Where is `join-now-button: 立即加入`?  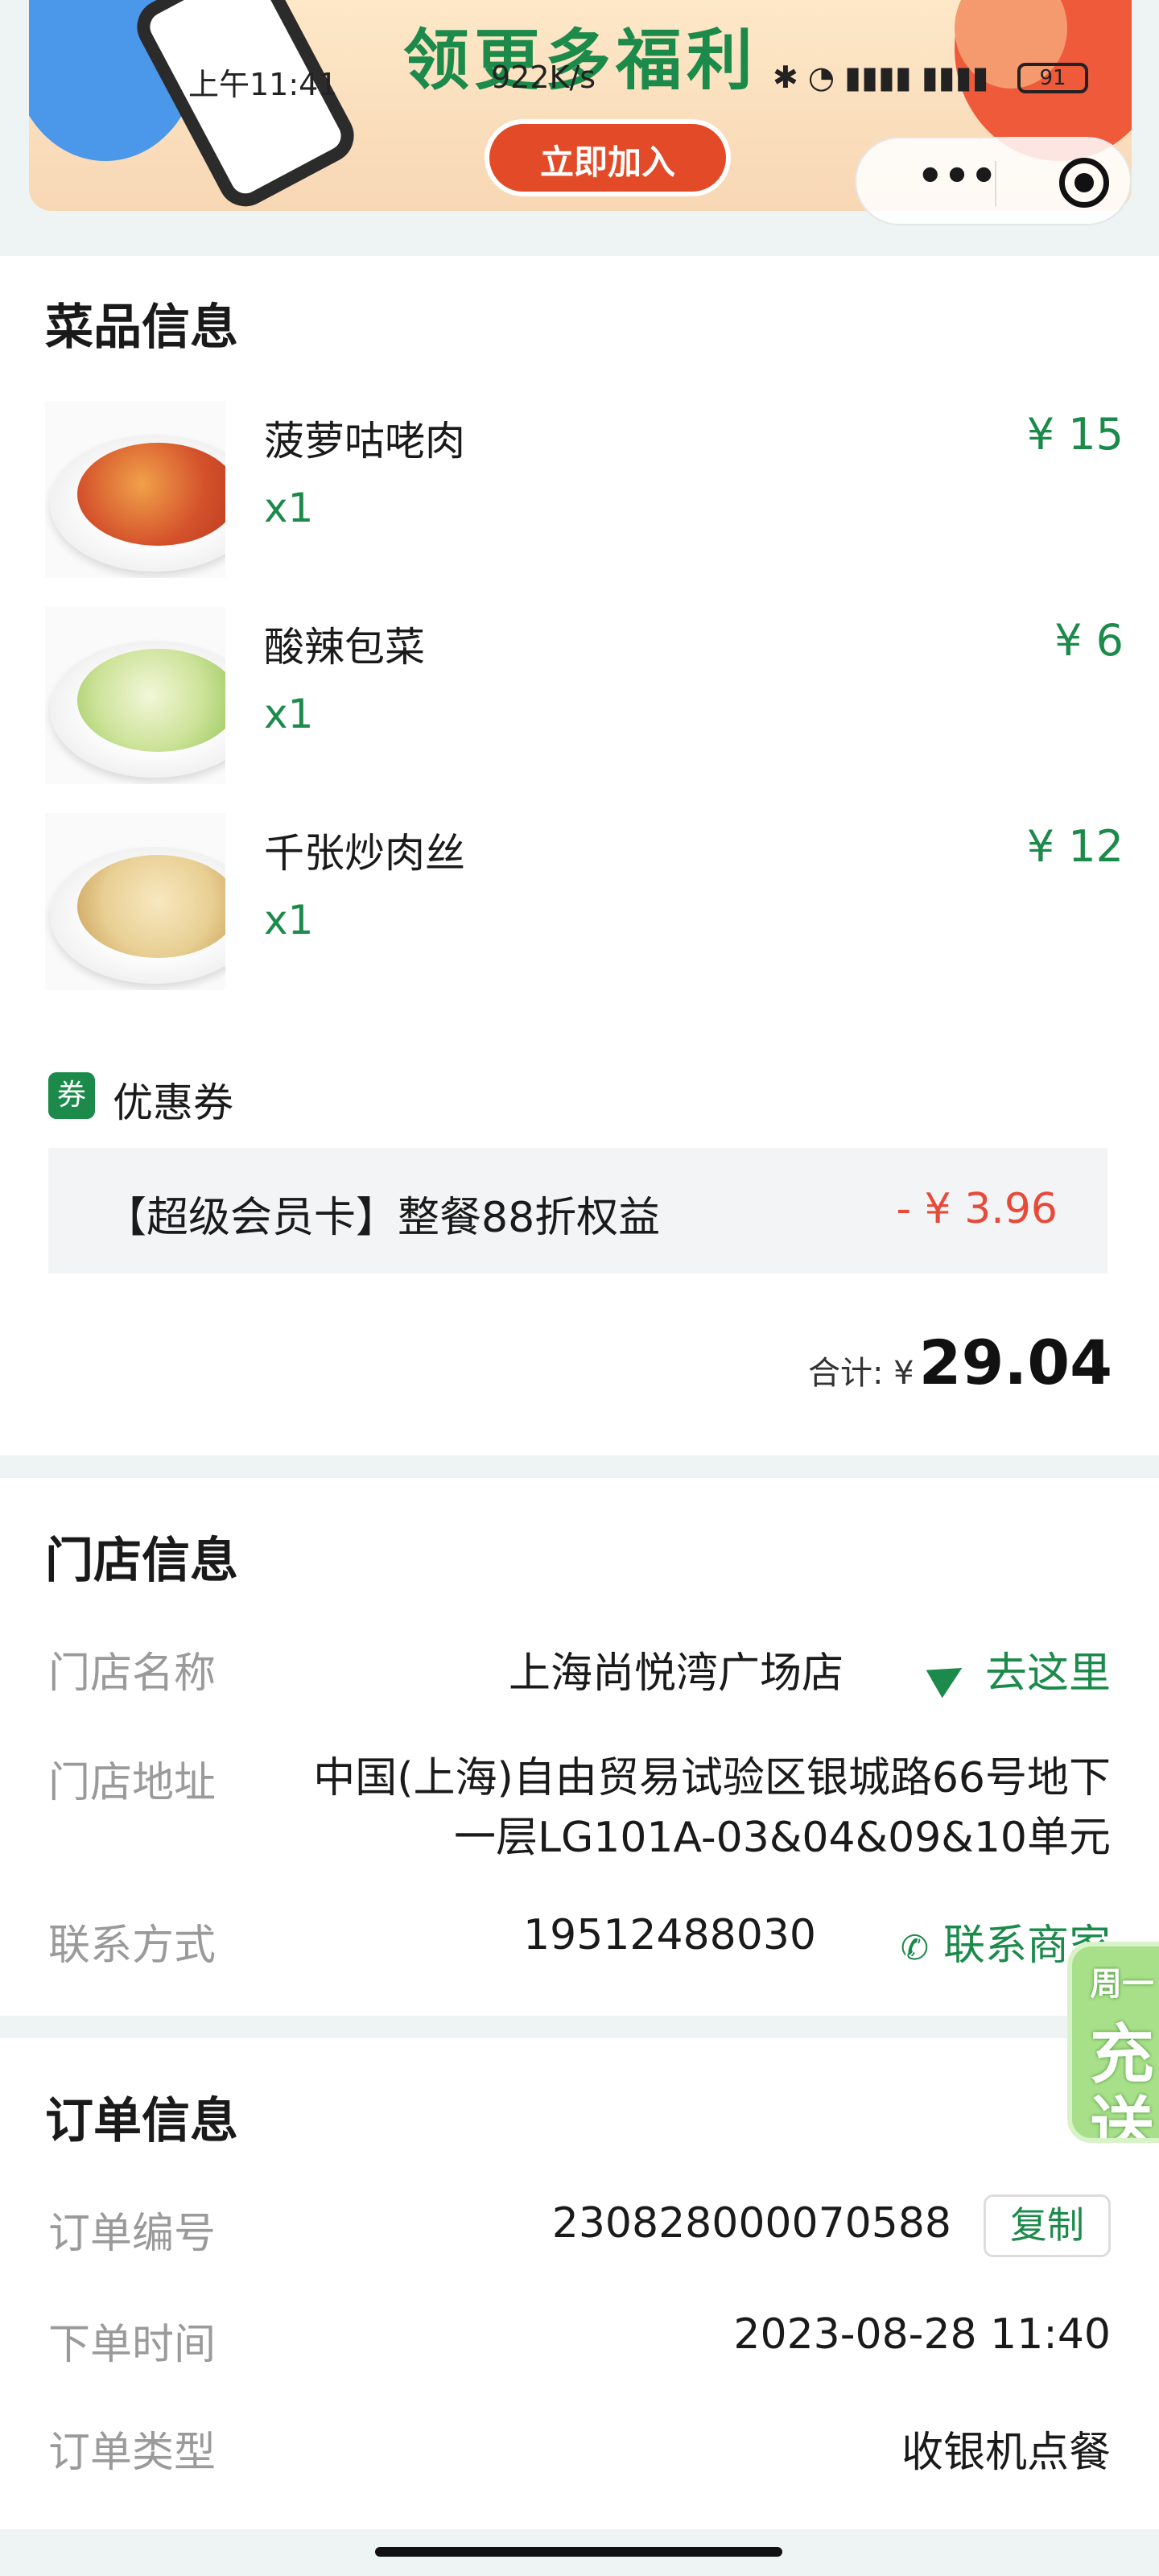
join-now-button: 立即加入 is located at coordinates (608, 157).